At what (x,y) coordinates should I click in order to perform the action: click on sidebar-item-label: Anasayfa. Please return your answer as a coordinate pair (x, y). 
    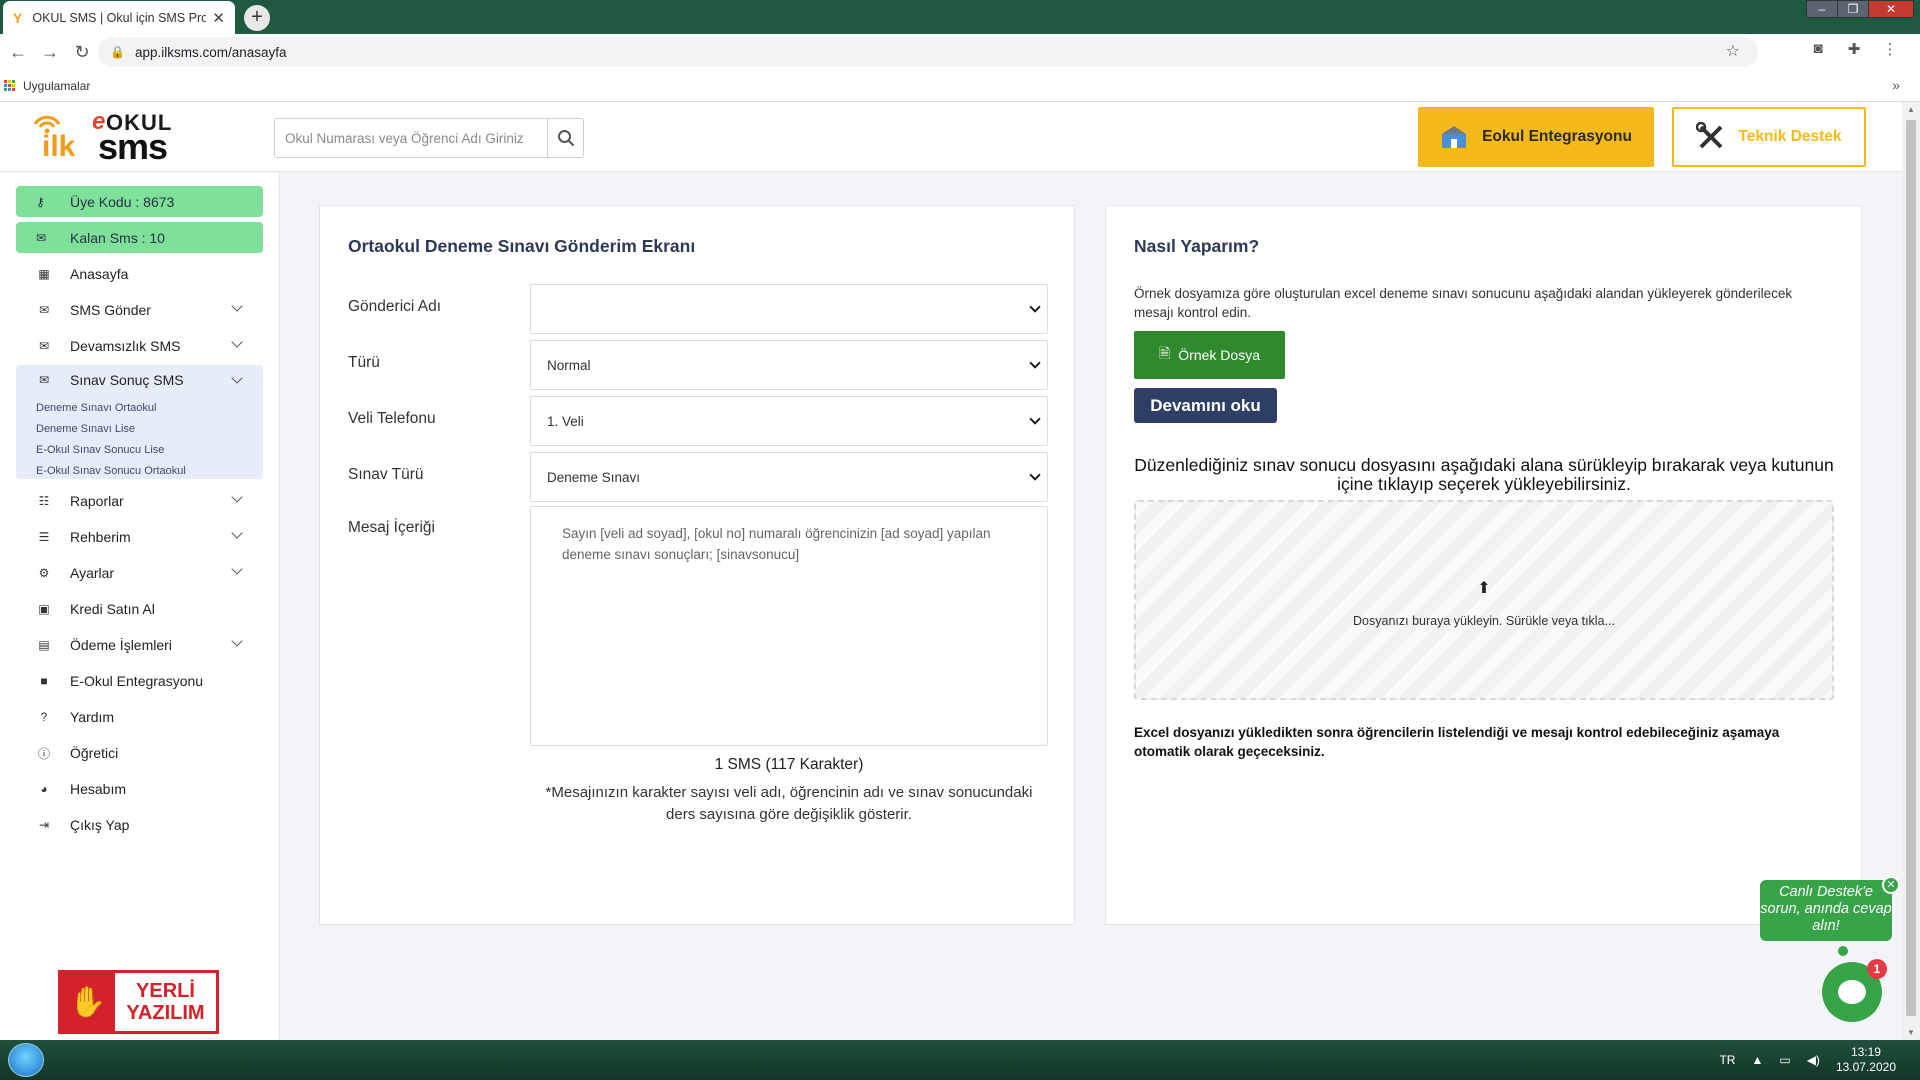
    Looking at the image, I should click on (99, 274).